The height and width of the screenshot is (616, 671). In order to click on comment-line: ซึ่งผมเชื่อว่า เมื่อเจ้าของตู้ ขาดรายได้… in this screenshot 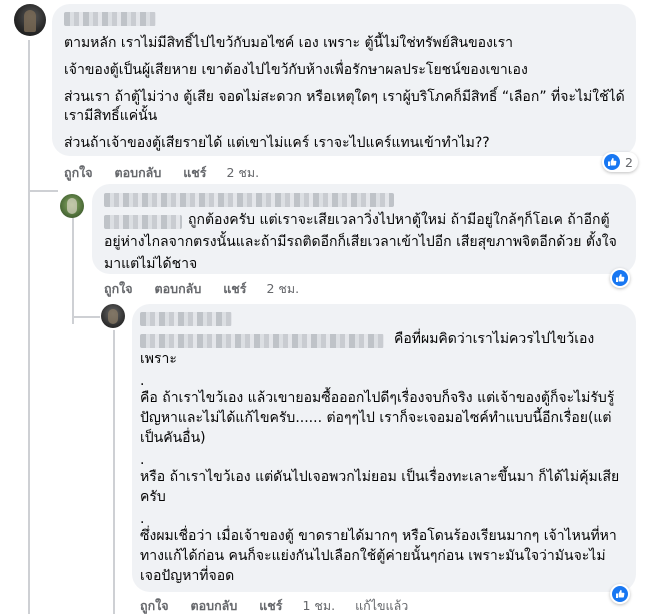, I will do `click(378, 536)`.